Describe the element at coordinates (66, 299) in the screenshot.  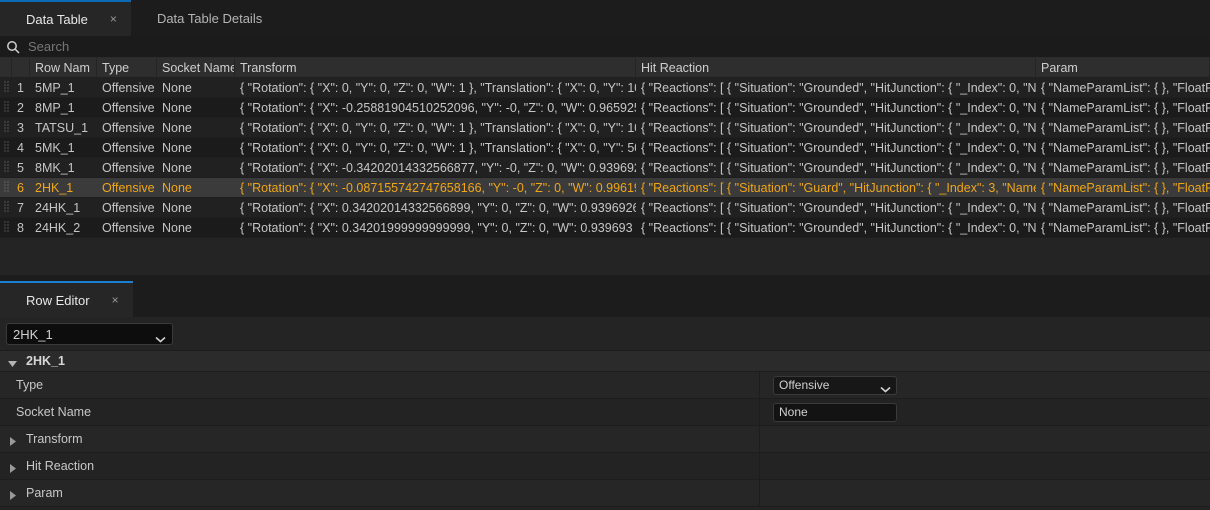
I see `tab-row-editor: Row Editor ×` at that location.